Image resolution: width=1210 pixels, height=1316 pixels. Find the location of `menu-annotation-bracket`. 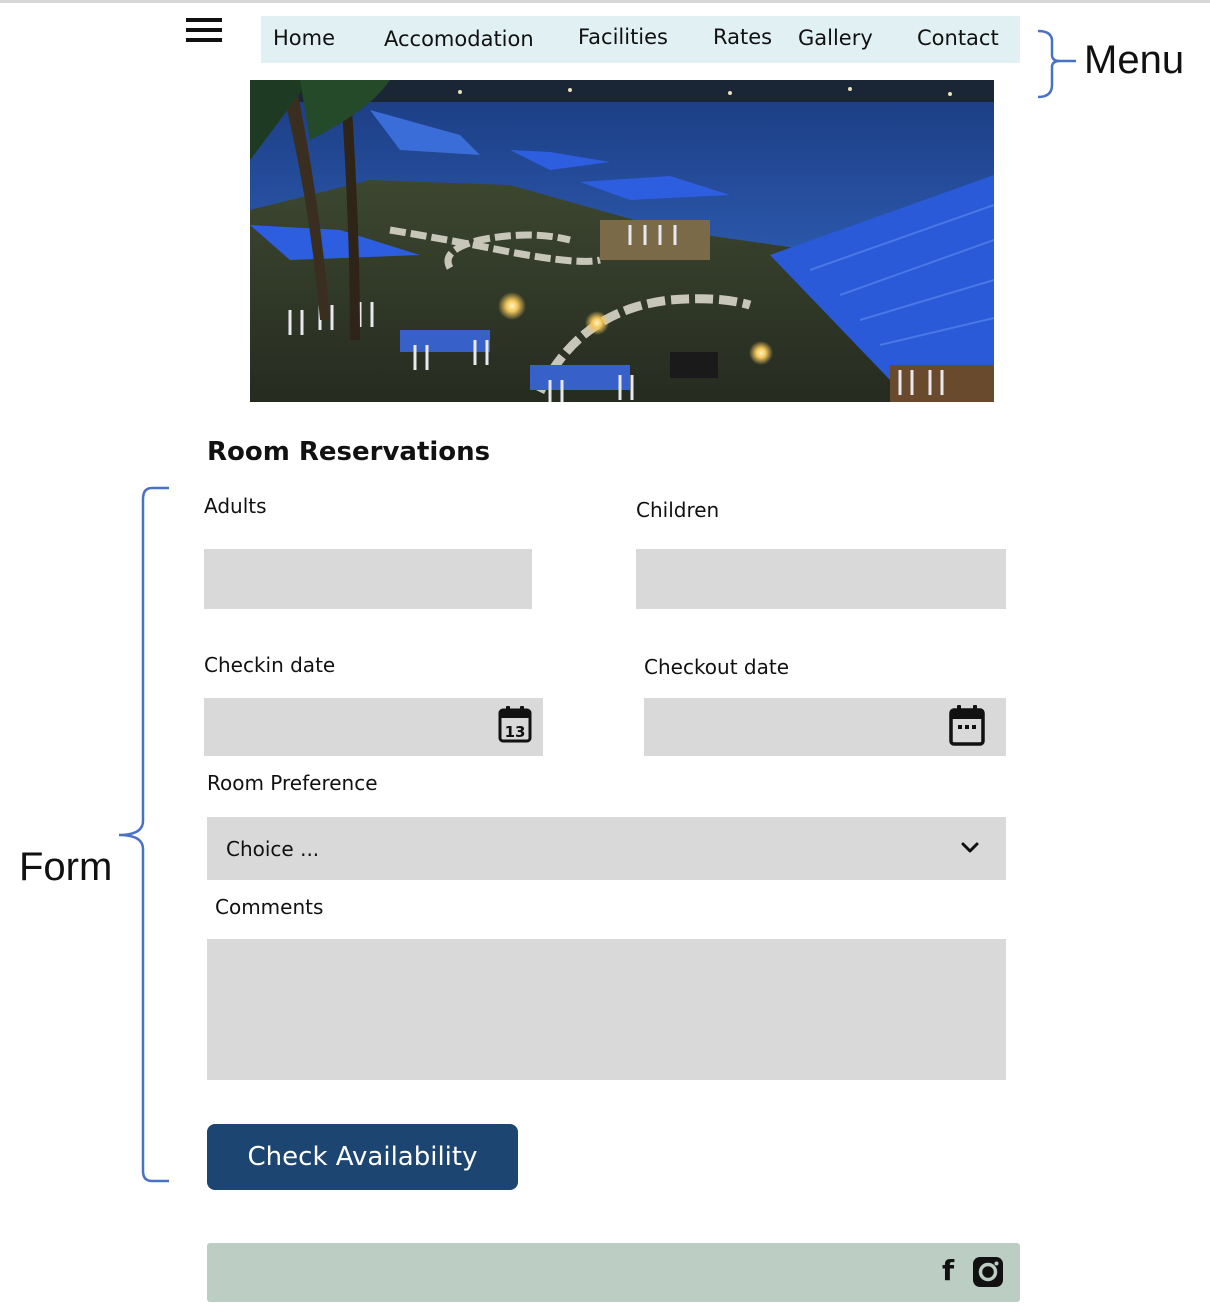

menu-annotation-bracket is located at coordinates (1056, 64).